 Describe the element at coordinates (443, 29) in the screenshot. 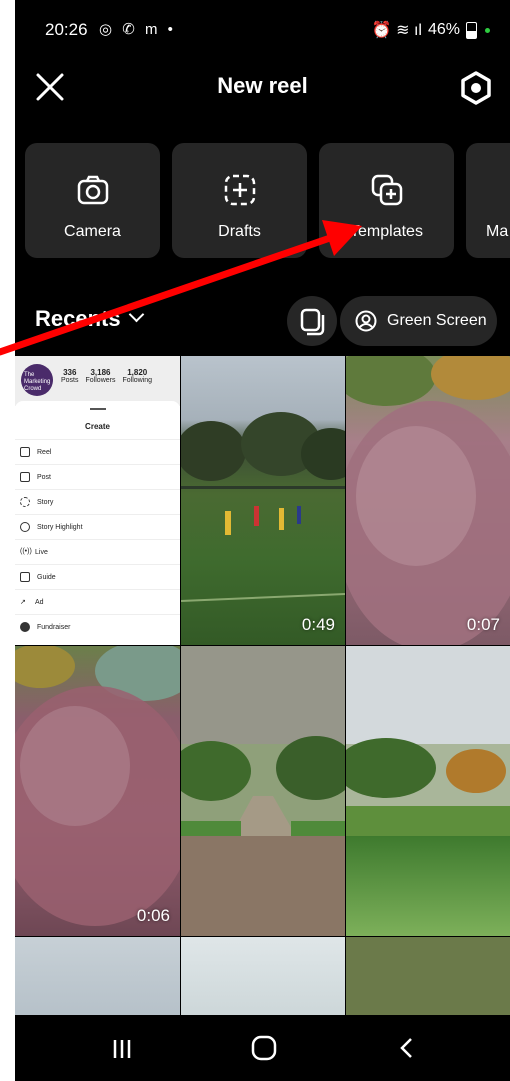

I see `battery-percent: 46%` at that location.